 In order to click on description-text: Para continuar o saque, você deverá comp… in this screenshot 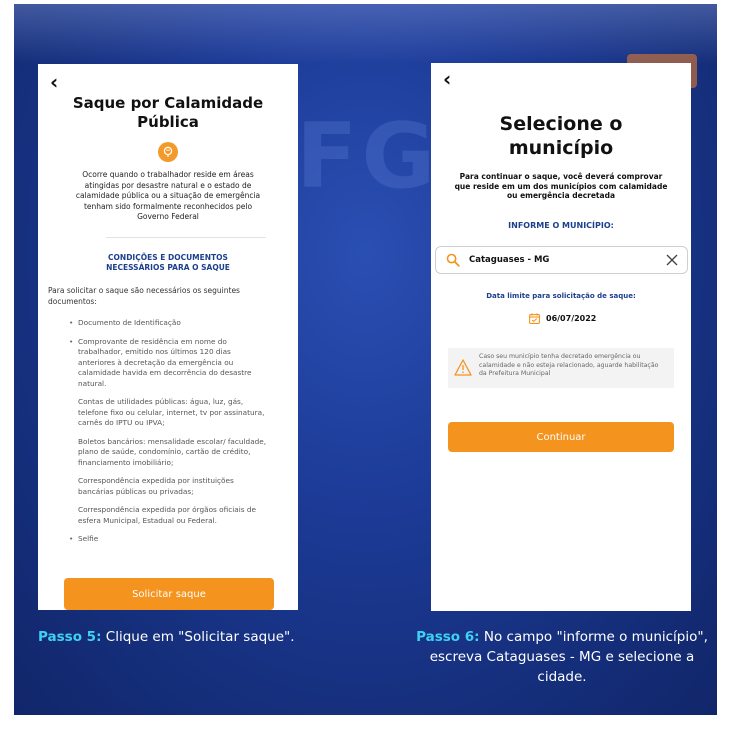, I will do `click(561, 186)`.